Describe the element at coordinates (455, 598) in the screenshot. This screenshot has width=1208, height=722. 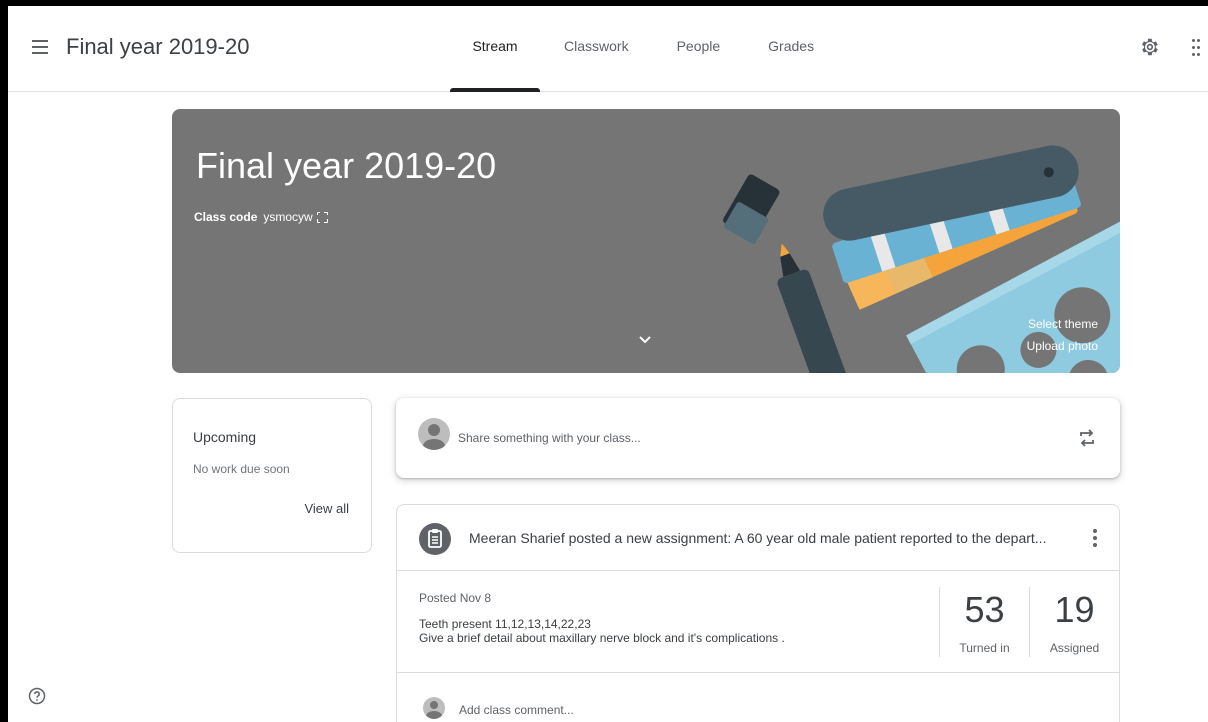
I see `posted-date: Posted Nov 8` at that location.